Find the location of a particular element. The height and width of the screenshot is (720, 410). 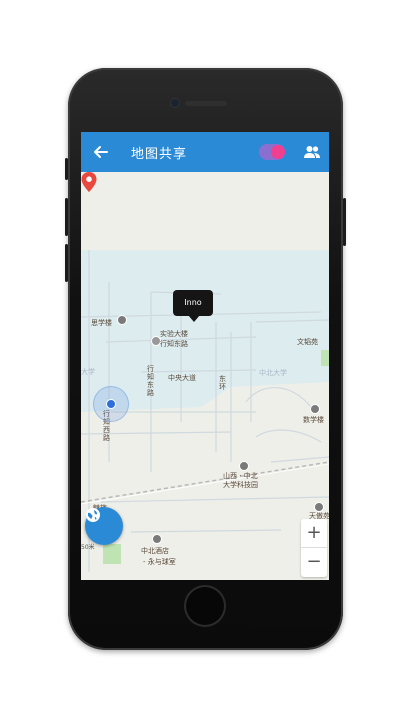

label-xingzhi-east: 行知东路 is located at coordinates (174, 344).